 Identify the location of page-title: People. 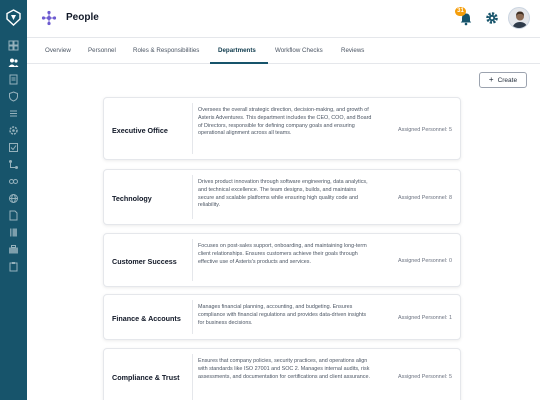
(82, 17).